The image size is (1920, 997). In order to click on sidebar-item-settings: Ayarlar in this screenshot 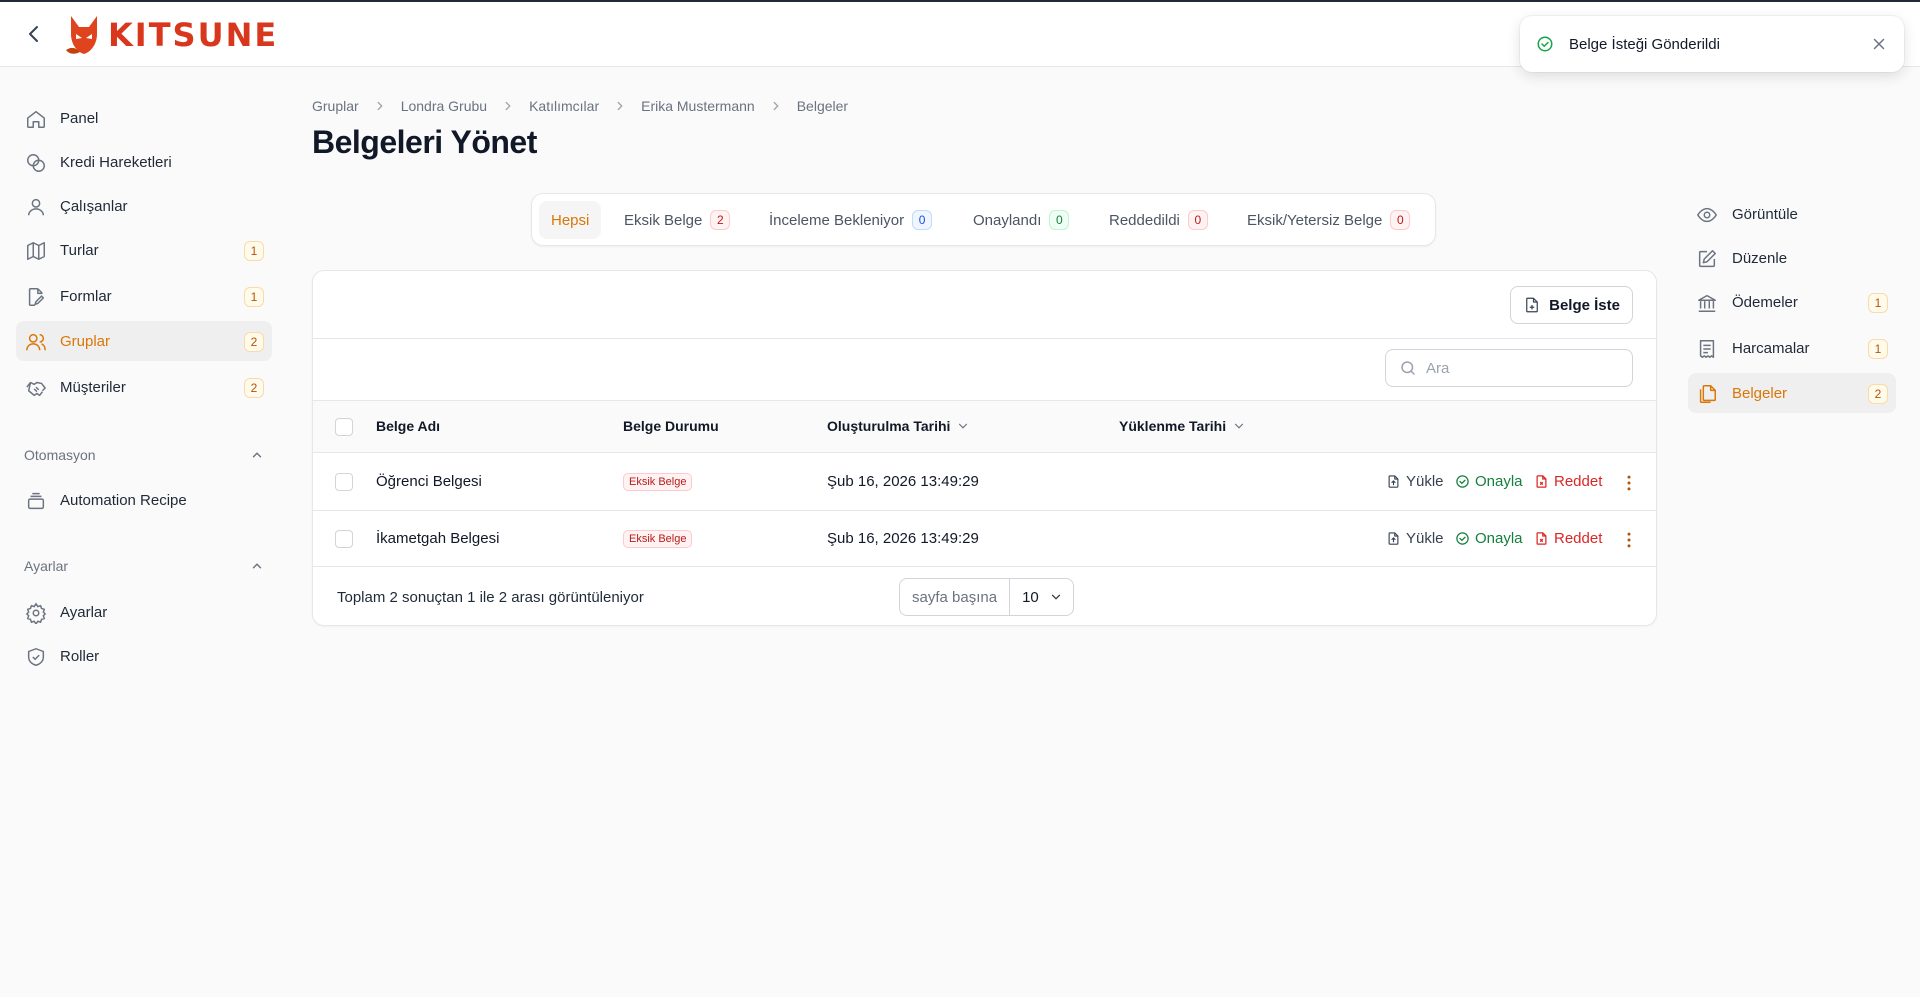, I will do `click(144, 612)`.